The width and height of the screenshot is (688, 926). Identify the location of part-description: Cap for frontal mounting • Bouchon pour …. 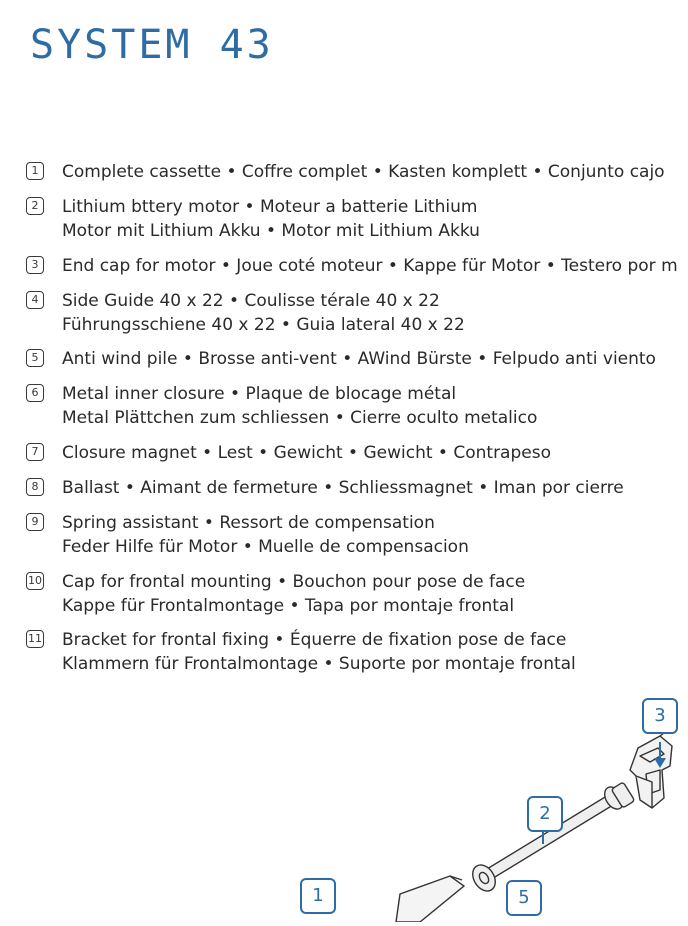
(294, 582).